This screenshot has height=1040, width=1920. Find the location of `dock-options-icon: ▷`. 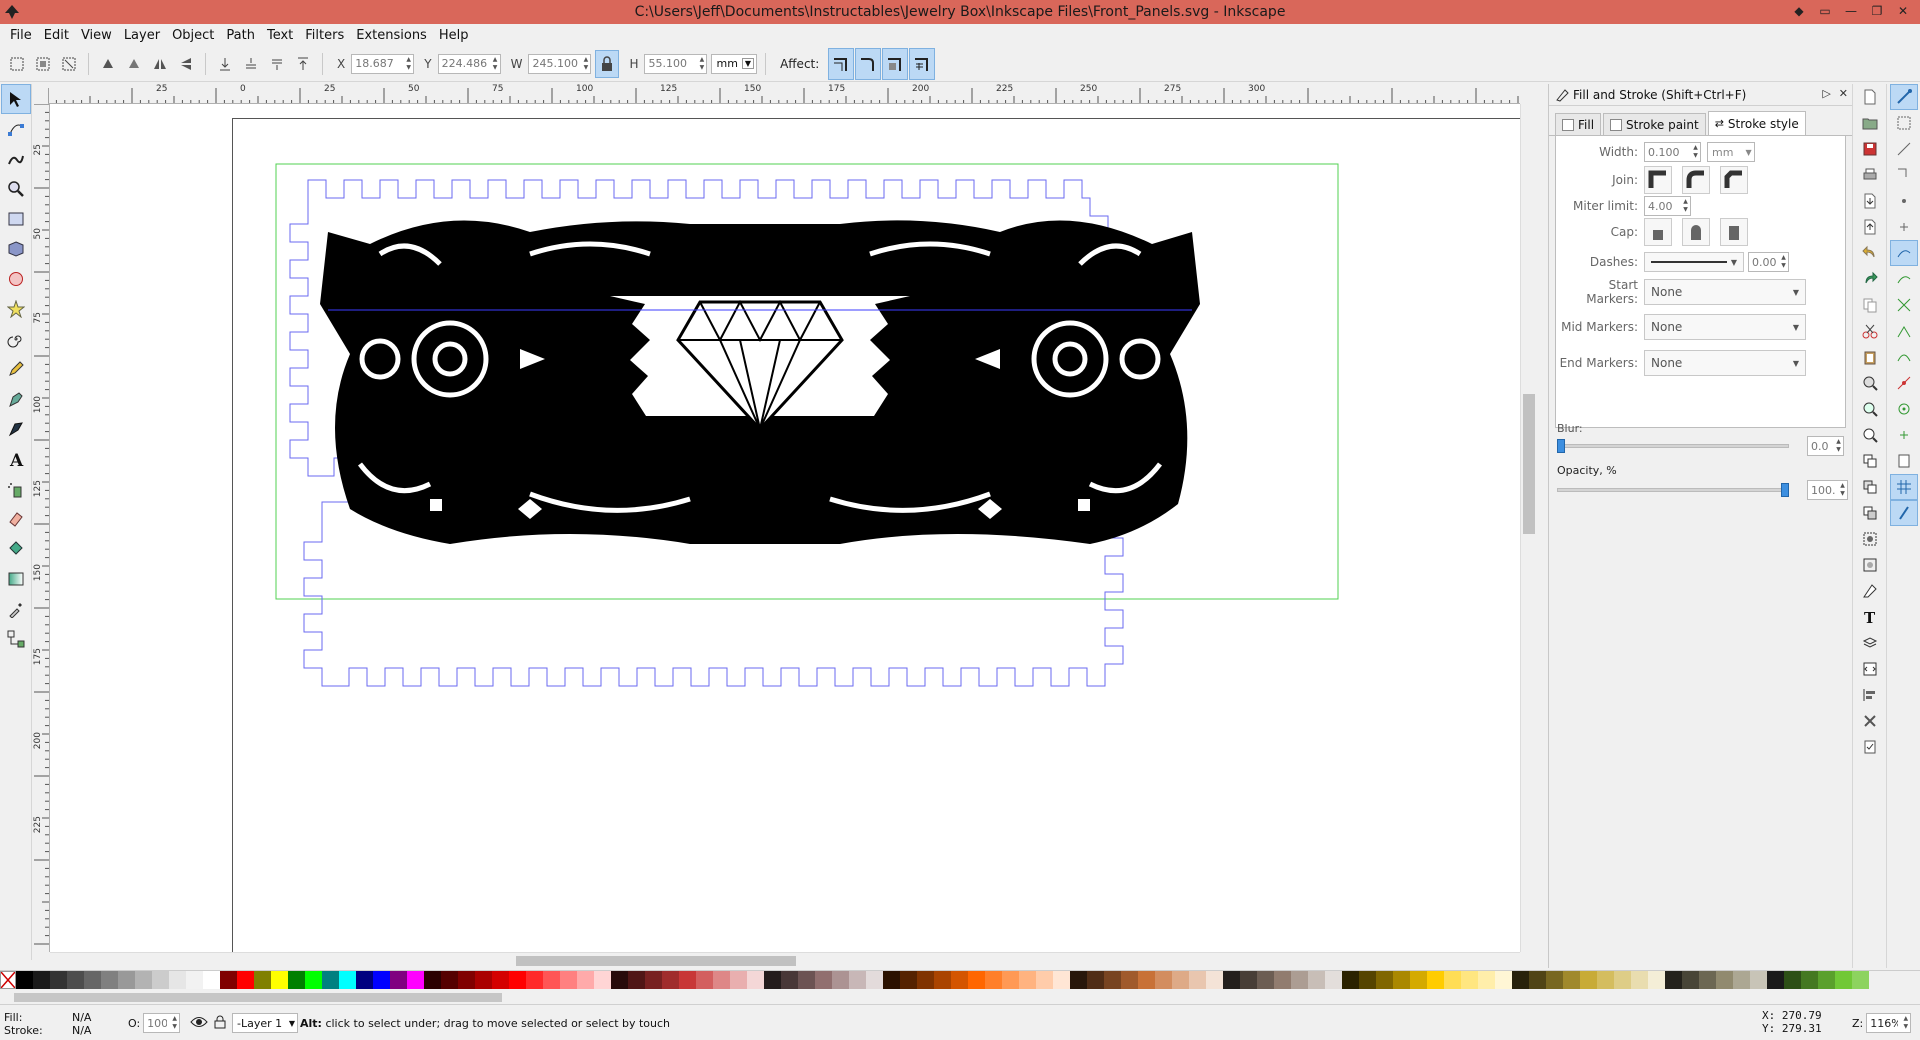

dock-options-icon: ▷ is located at coordinates (1826, 93).